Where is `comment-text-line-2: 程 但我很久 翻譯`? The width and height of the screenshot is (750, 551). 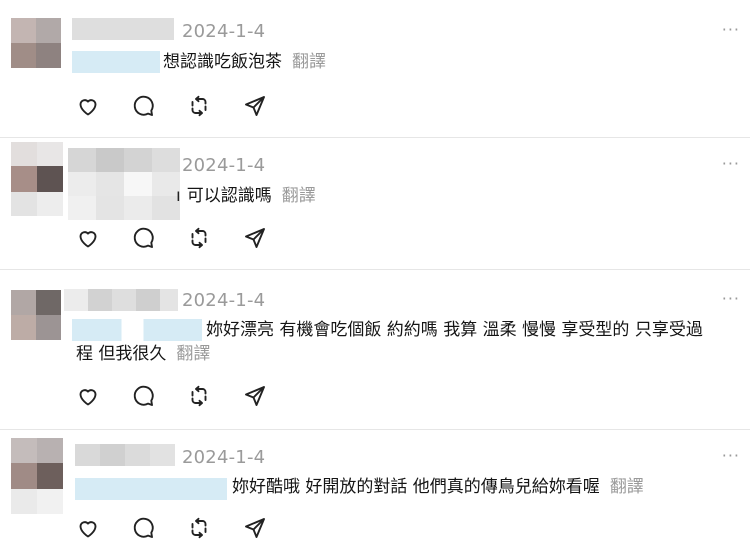
comment-text-line-2: 程 但我很久 翻譯 is located at coordinates (143, 354).